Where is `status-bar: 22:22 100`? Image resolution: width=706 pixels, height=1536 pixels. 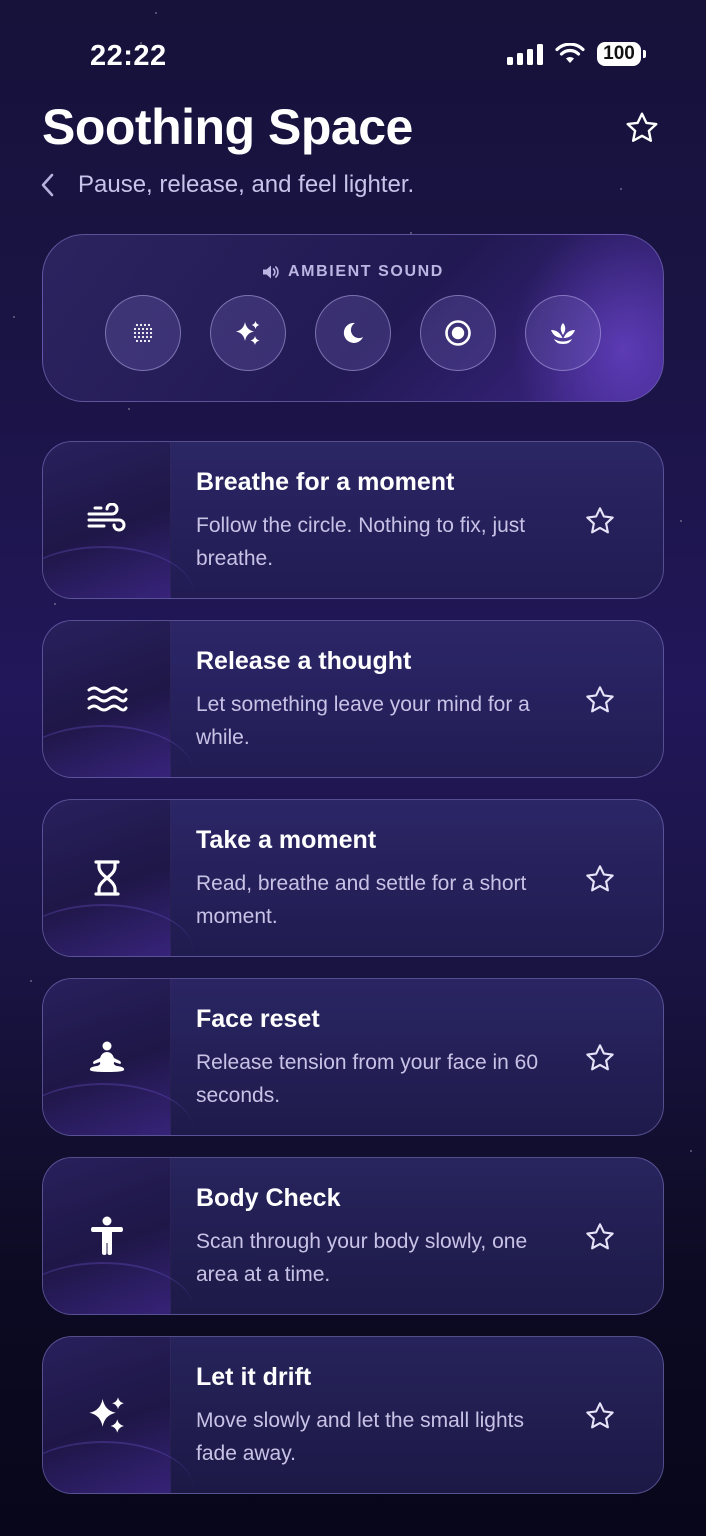 status-bar: 22:22 100 is located at coordinates (353, 55).